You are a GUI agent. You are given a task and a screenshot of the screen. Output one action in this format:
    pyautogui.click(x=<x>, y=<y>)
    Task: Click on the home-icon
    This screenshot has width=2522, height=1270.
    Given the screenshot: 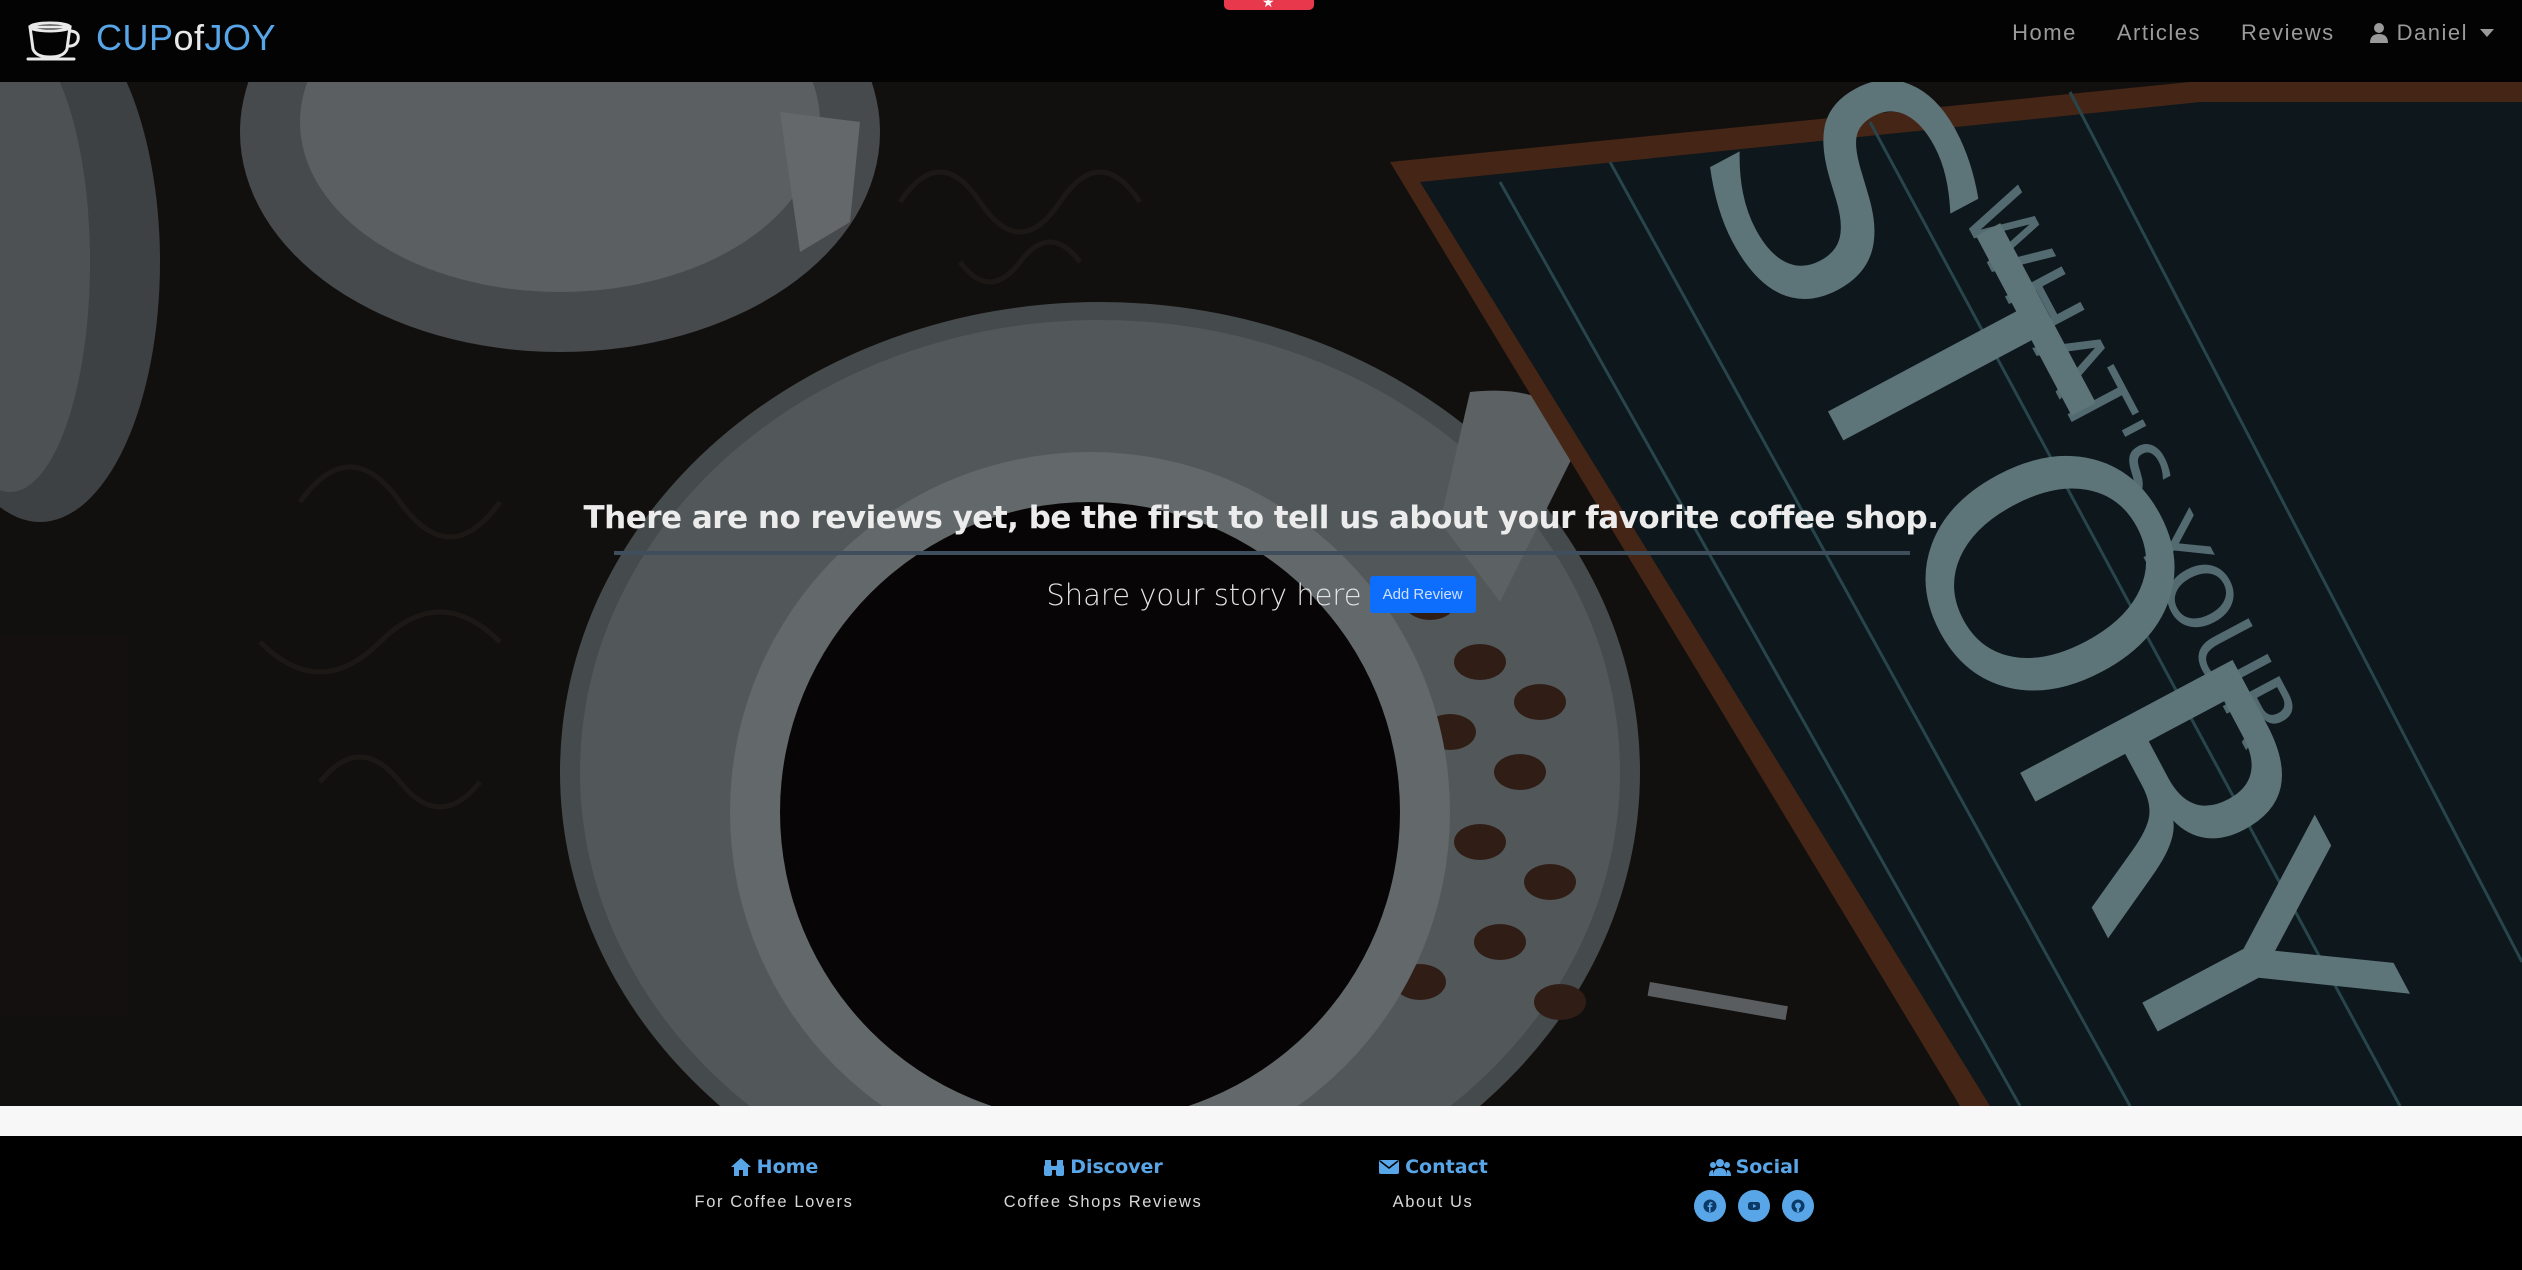 What is the action you would take?
    pyautogui.click(x=740, y=1167)
    